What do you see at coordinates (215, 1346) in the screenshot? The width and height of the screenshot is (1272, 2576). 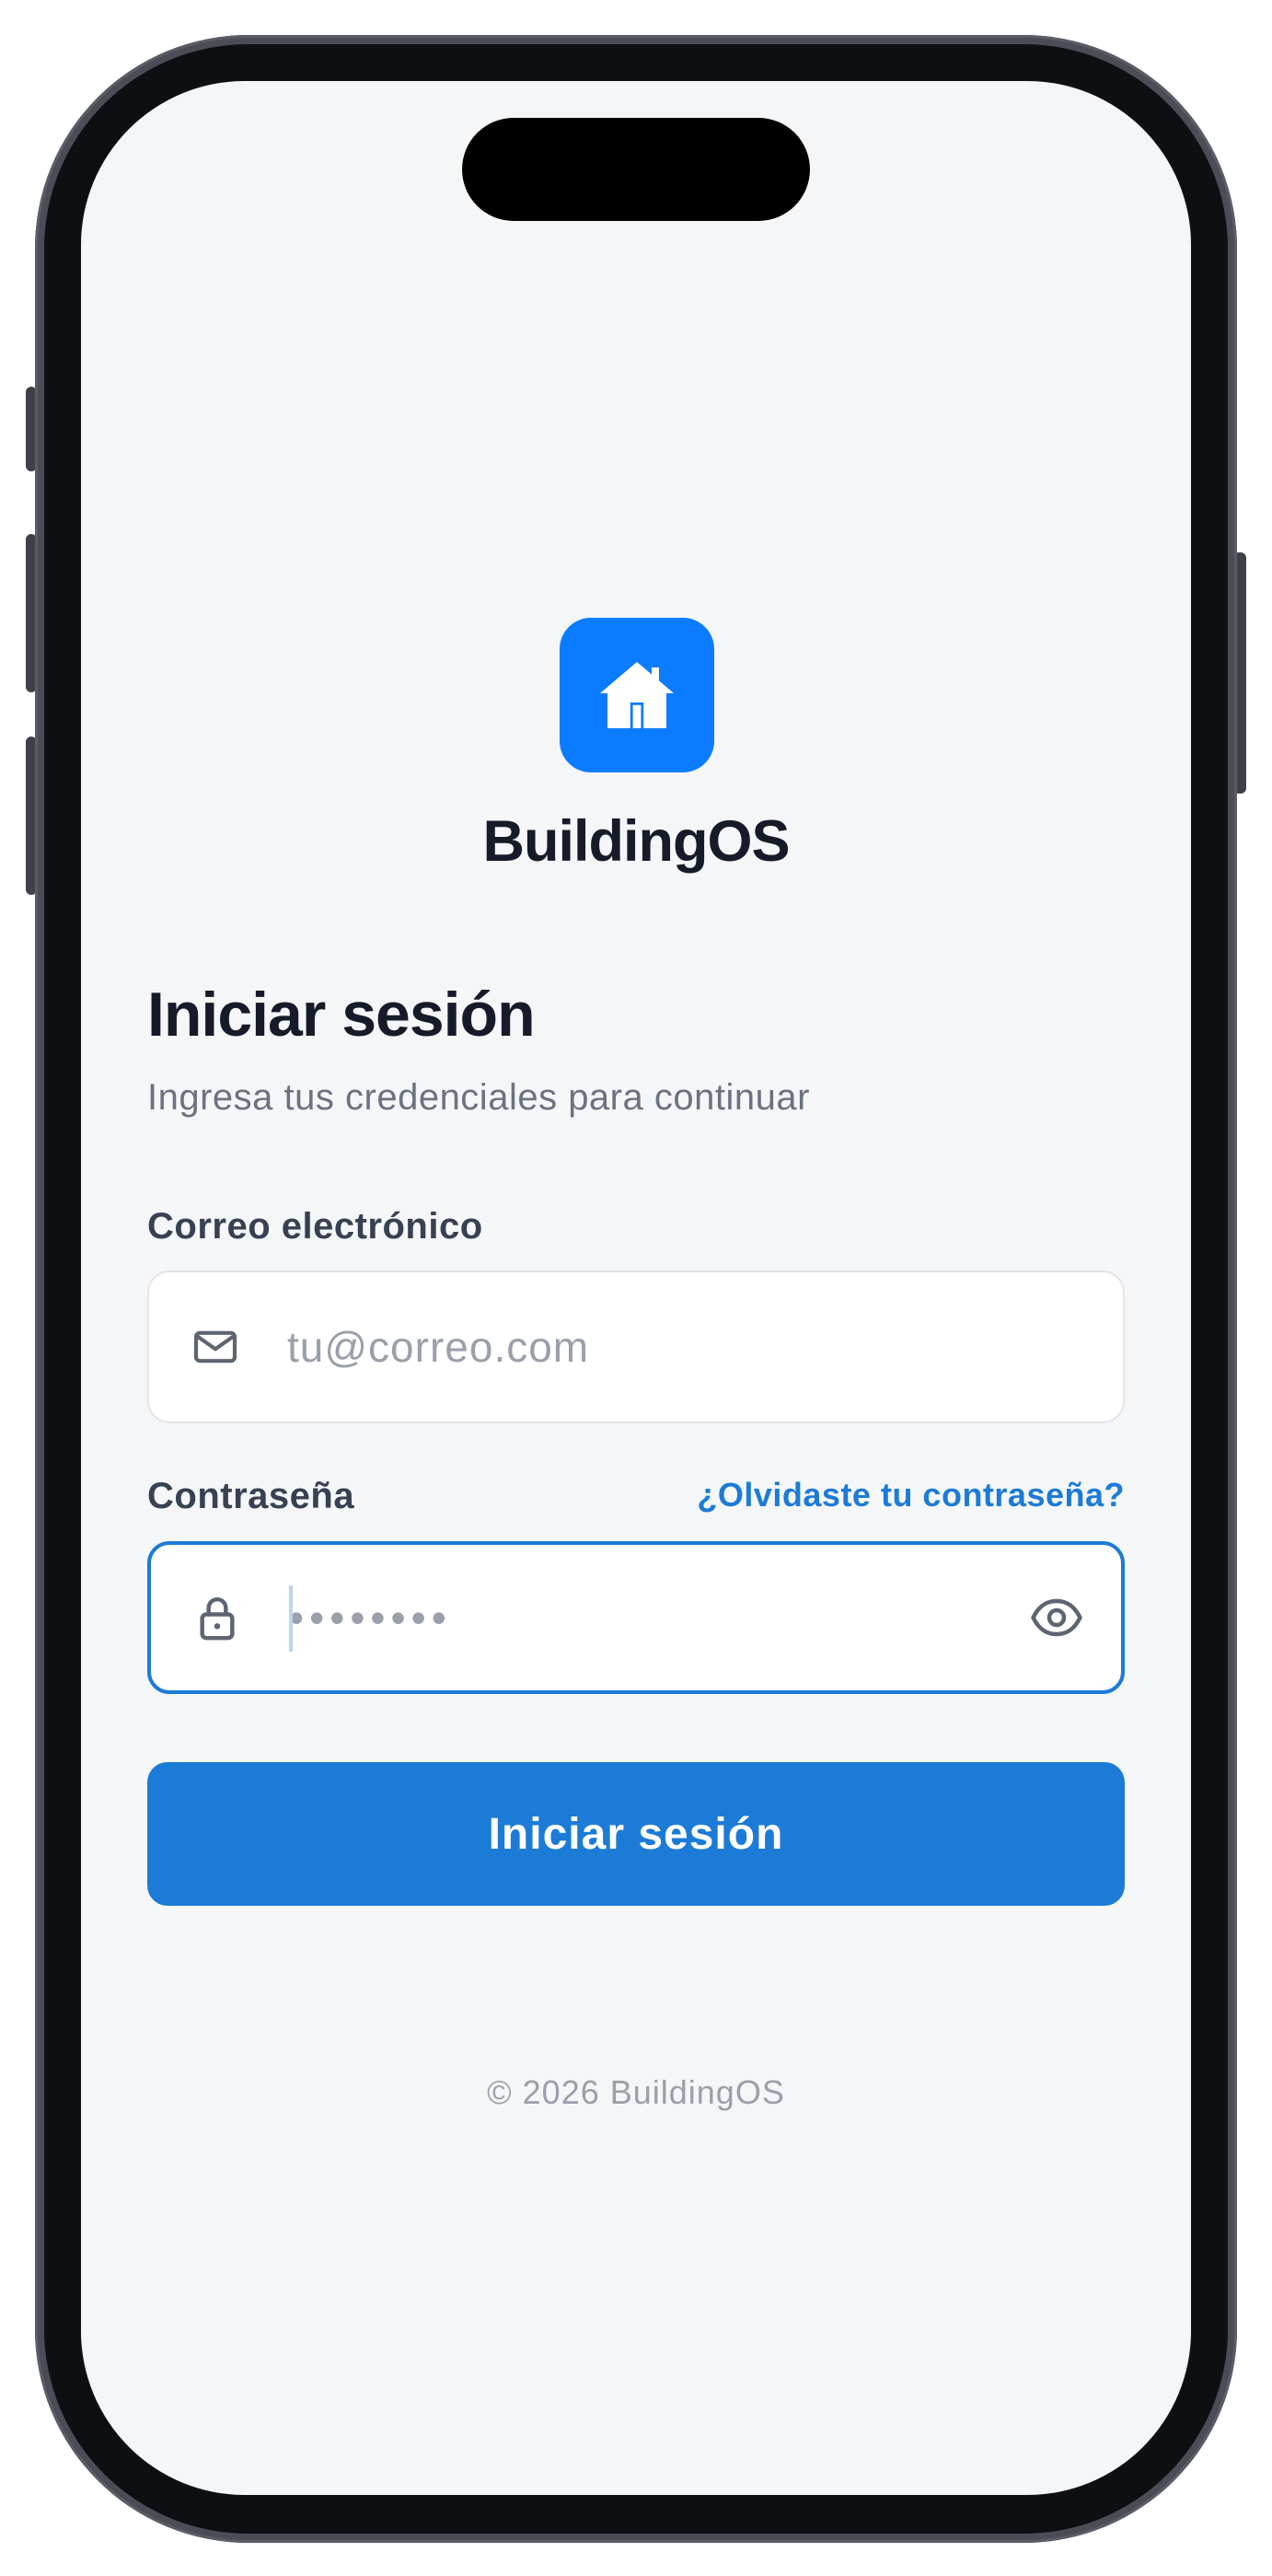 I see `mail-icon` at bounding box center [215, 1346].